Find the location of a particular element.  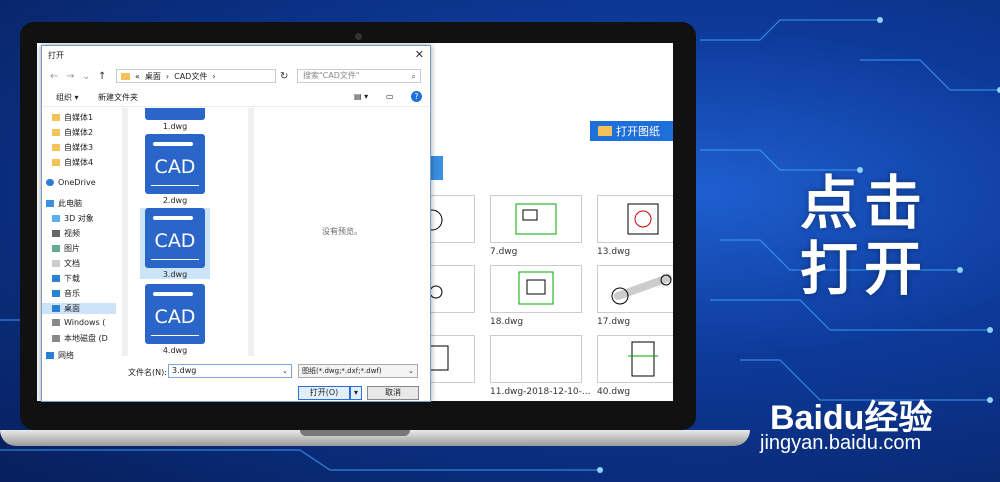

file-list: 1.dwg CAD 2.dwg CAD 3.dwg CAD 4.dwg is located at coordinates (190, 233).